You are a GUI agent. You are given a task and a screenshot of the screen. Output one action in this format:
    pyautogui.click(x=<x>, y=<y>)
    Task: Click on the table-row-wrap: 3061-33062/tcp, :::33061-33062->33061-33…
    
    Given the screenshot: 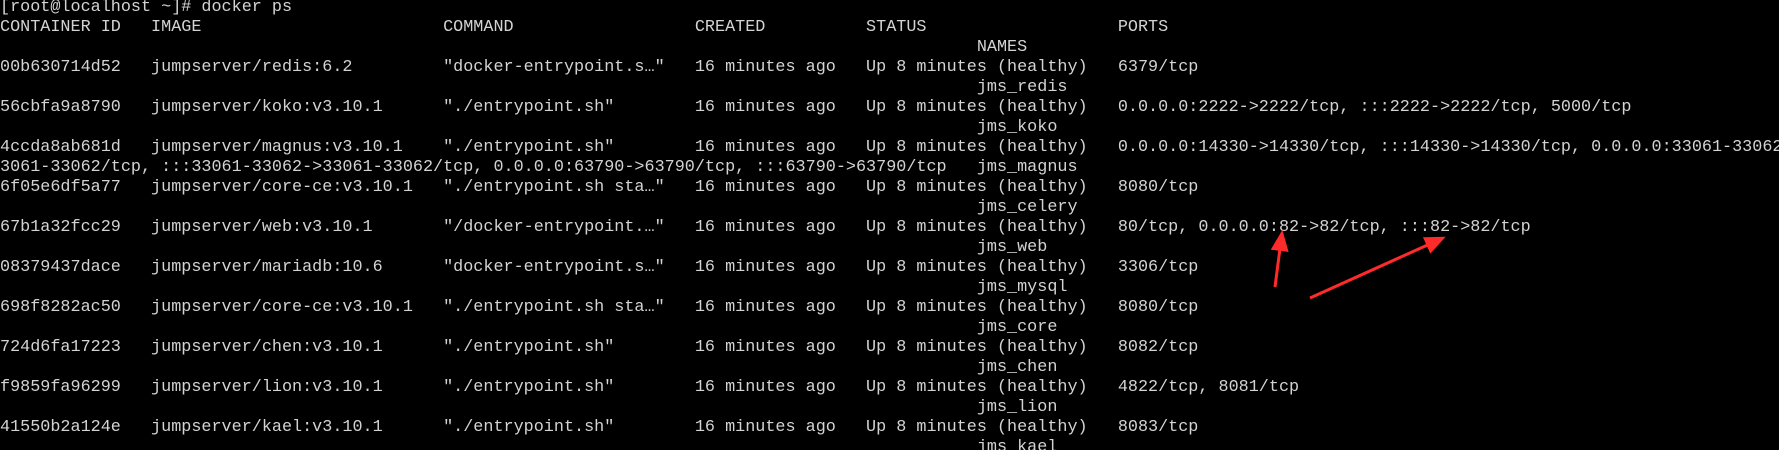 What is the action you would take?
    pyautogui.click(x=539, y=167)
    